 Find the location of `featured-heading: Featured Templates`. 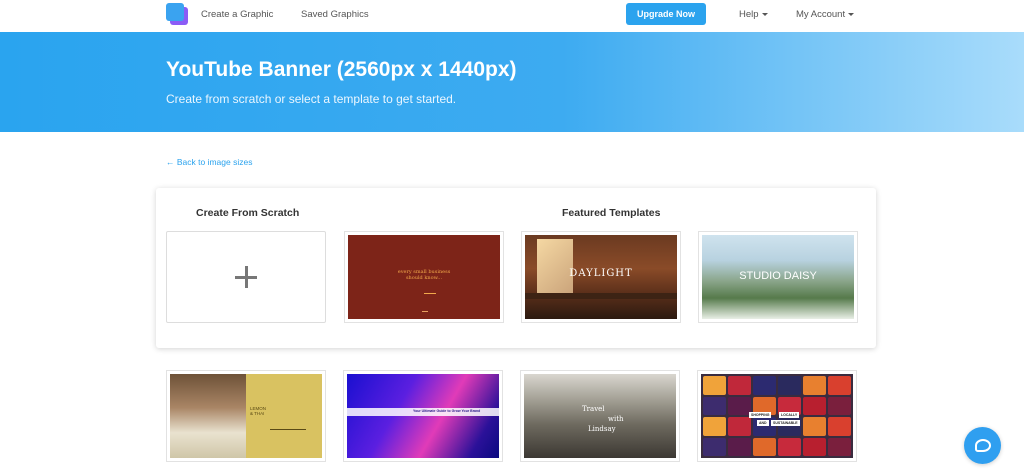

featured-heading: Featured Templates is located at coordinates (611, 213).